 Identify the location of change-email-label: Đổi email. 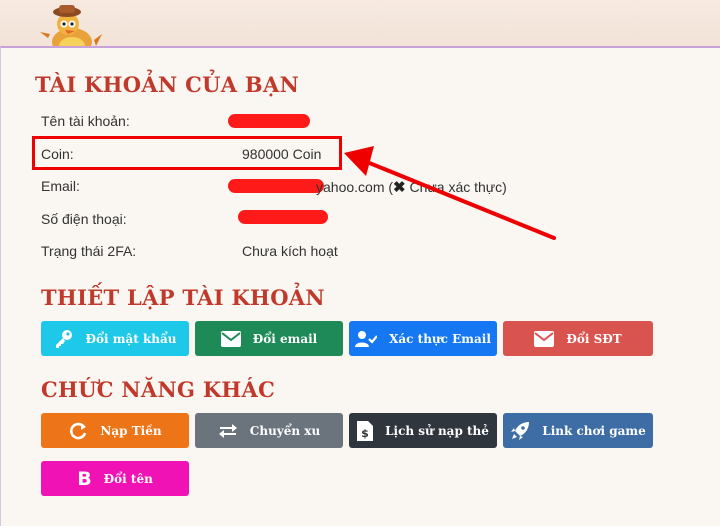
(285, 338).